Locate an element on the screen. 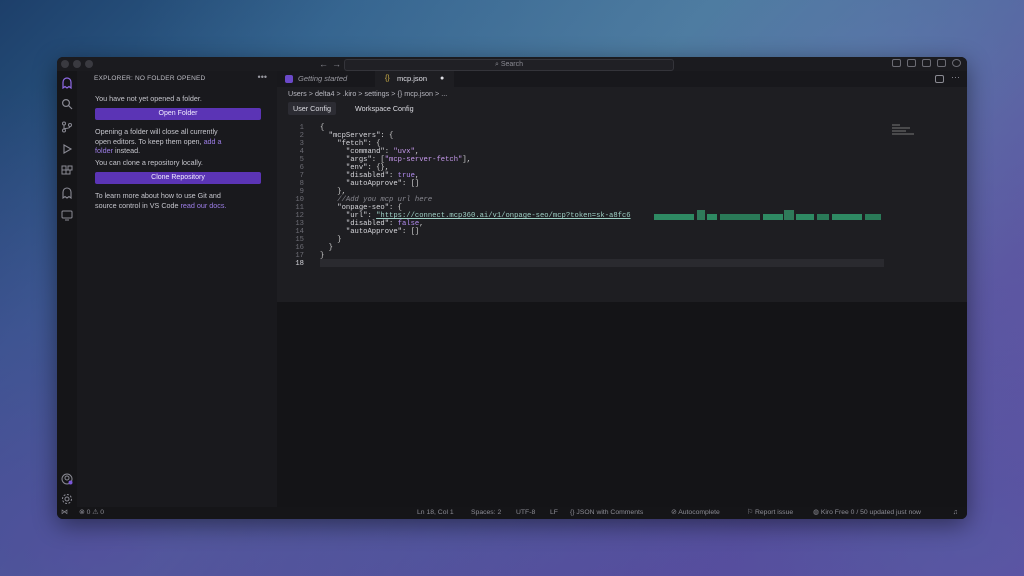  line-number: 2 is located at coordinates (301, 136).